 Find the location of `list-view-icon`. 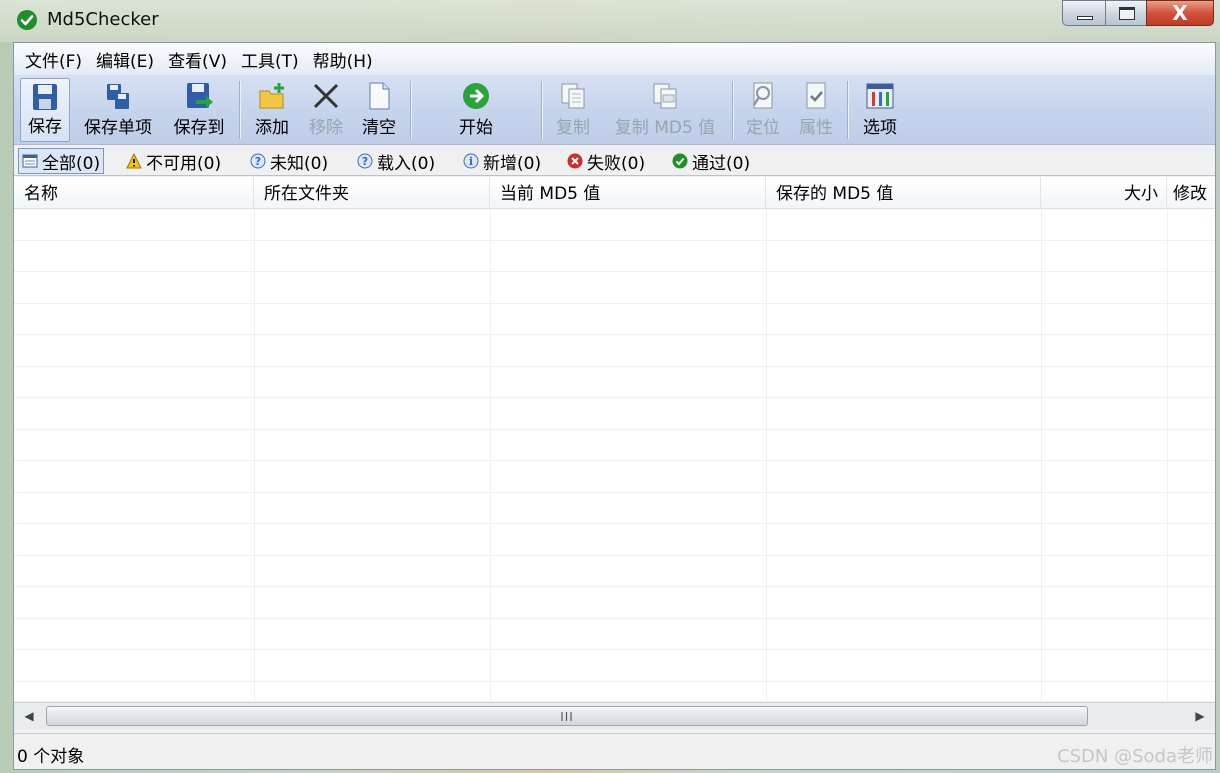

list-view-icon is located at coordinates (30, 161).